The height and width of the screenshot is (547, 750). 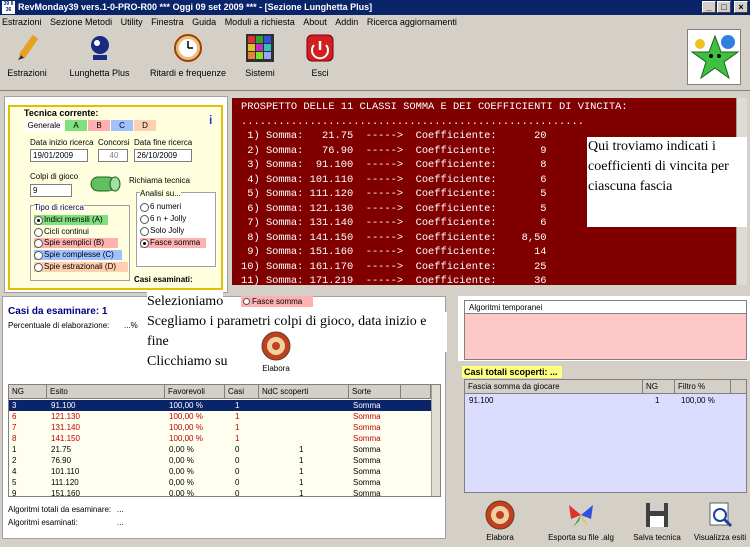 I want to click on menu-sezione-metodi: Sezione Metodi, so click(x=81, y=22).